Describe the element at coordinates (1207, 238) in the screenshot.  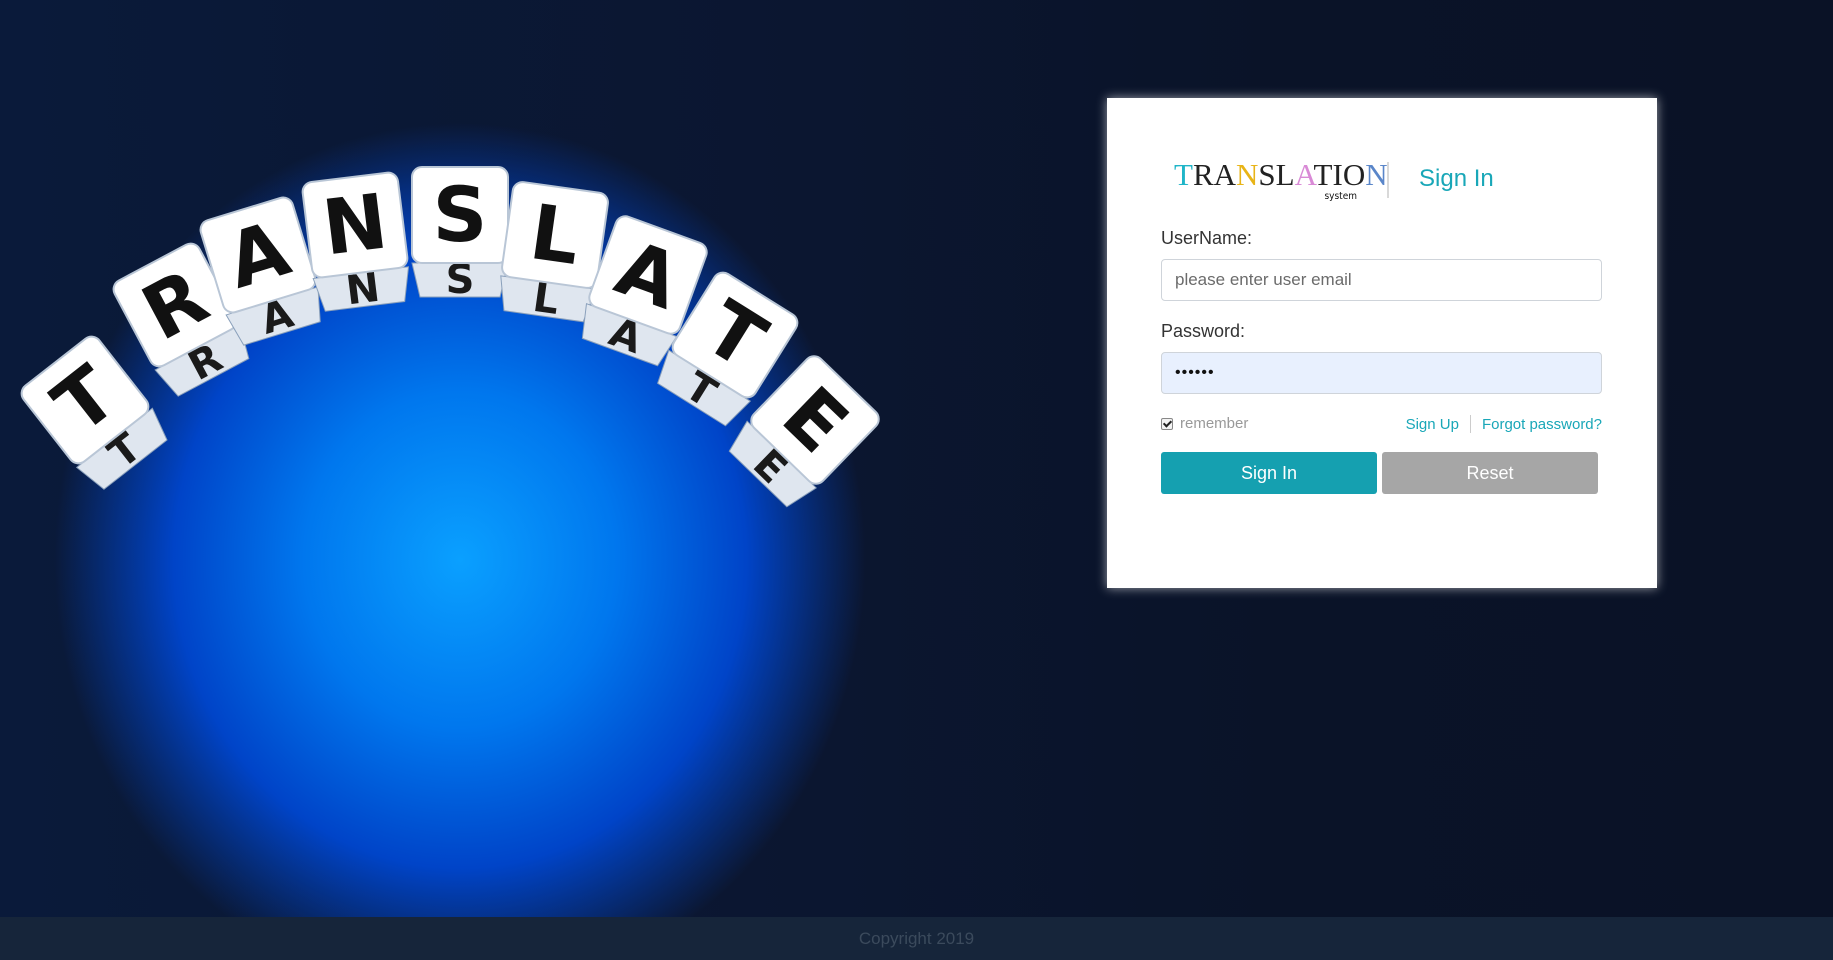
I see `username-label: UserName:` at that location.